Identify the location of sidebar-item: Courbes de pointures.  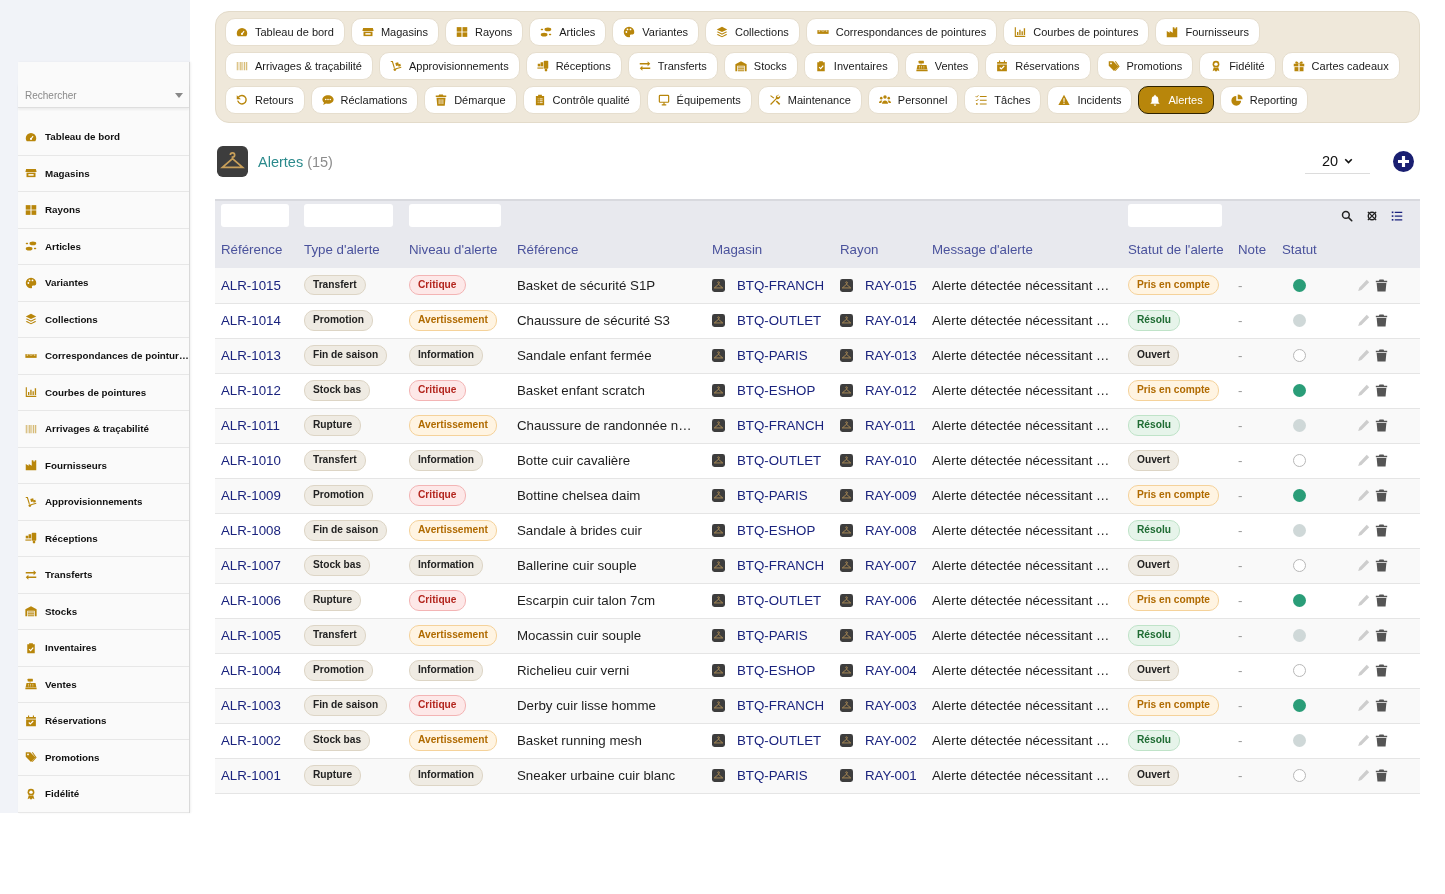
(103, 392).